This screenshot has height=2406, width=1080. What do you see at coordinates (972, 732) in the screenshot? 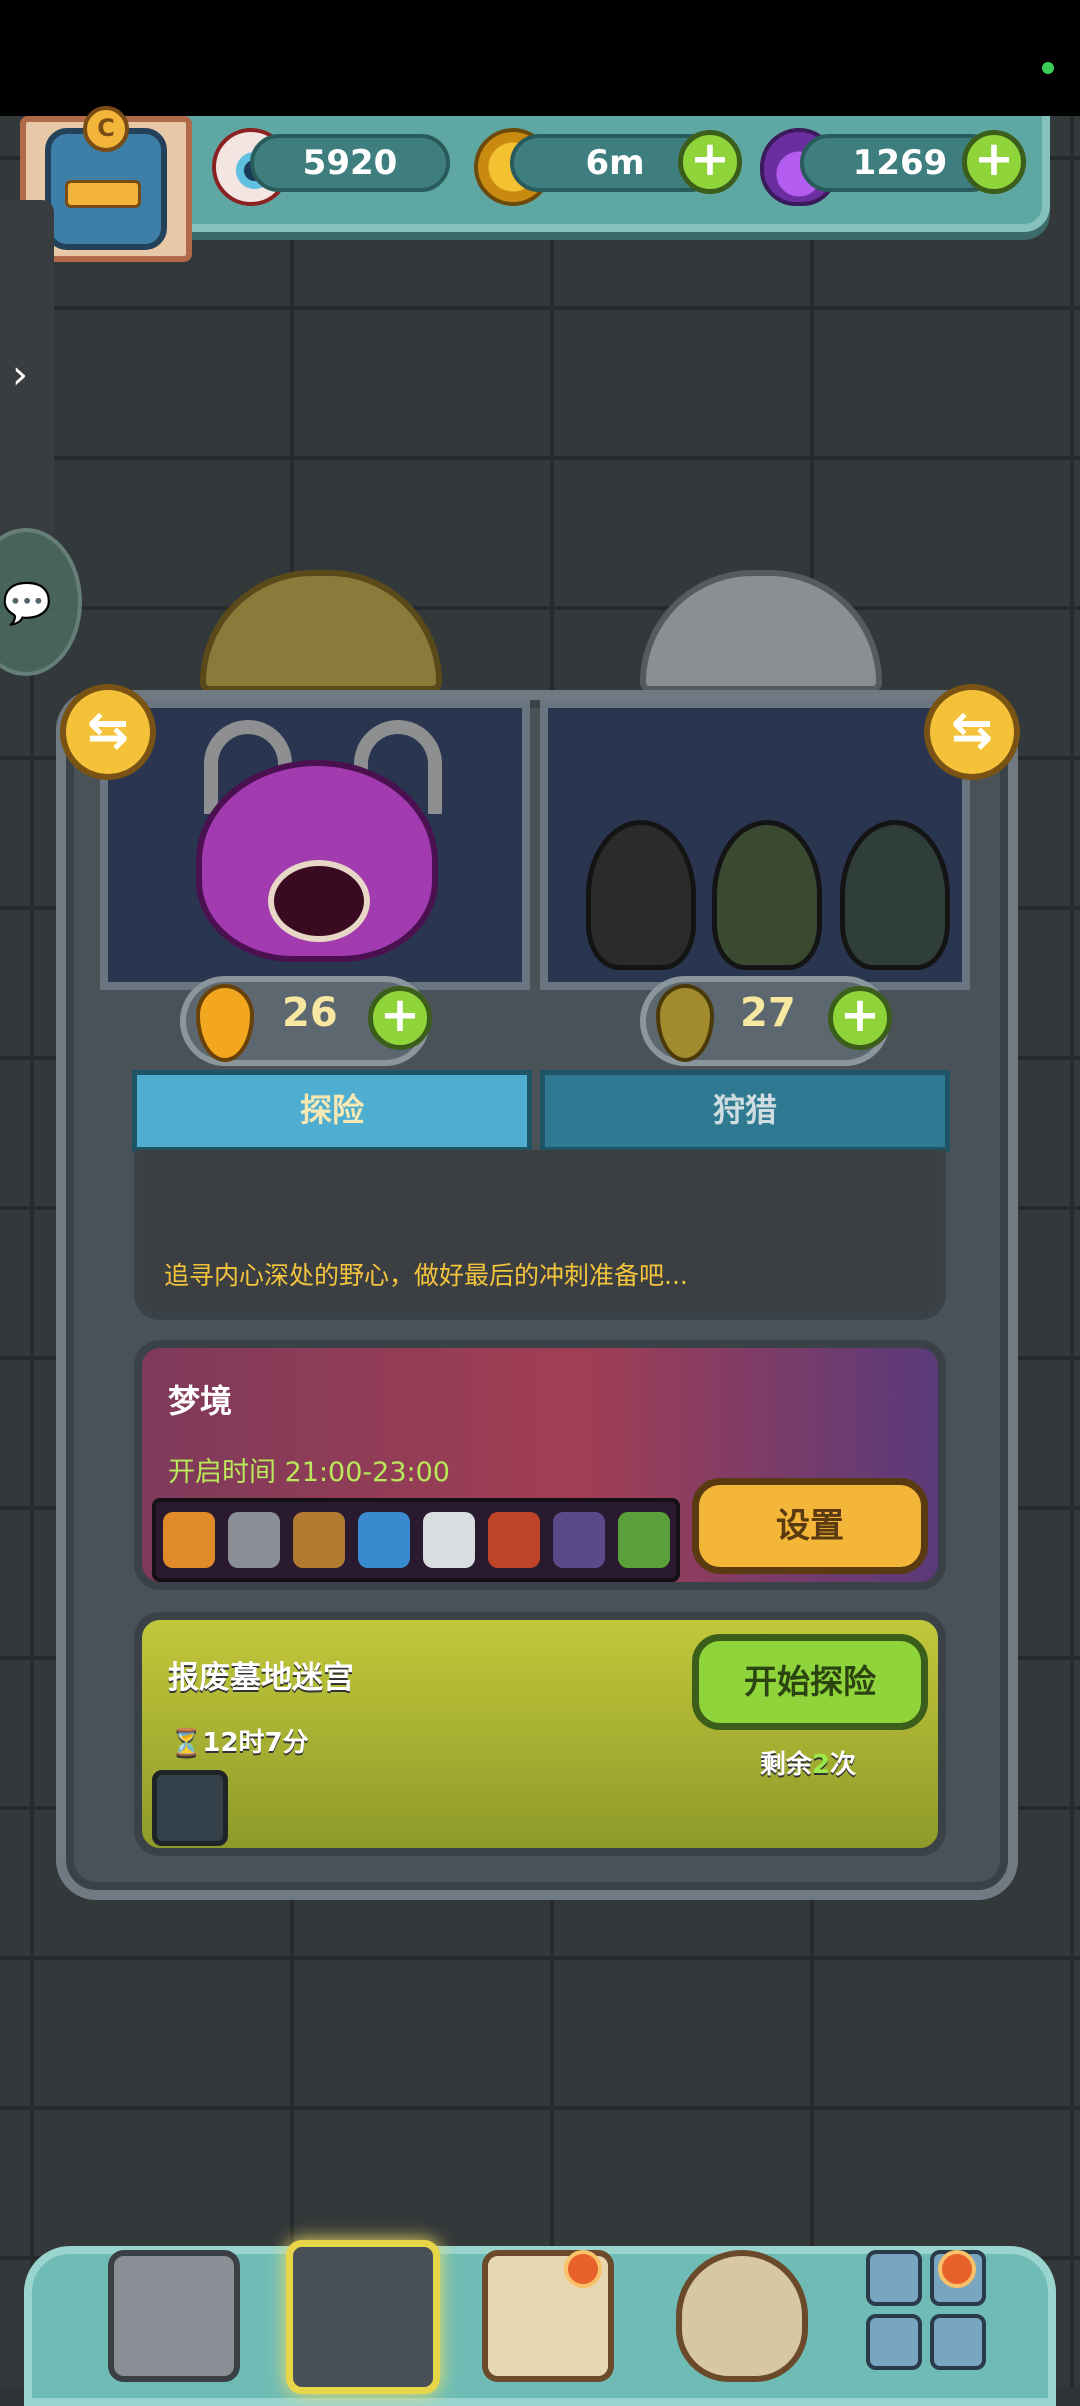
I see `swap-right-button: ⇆` at bounding box center [972, 732].